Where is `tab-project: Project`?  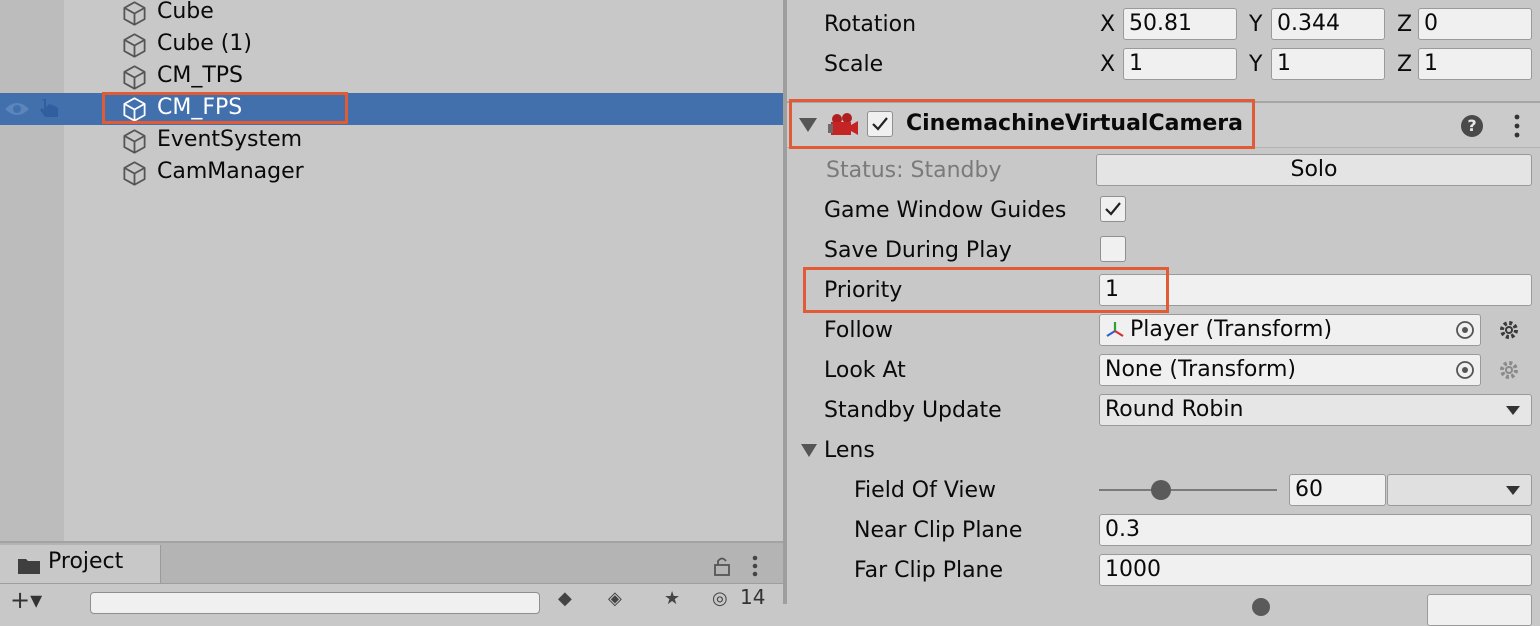
tab-project: Project is located at coordinates (80, 564).